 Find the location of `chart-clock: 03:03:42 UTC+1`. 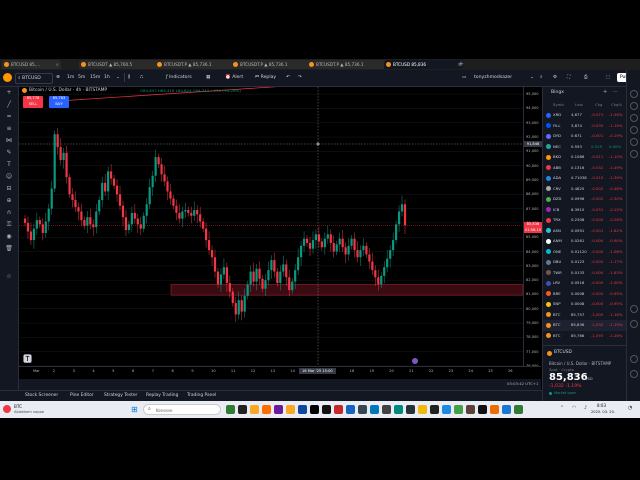

chart-clock: 03:03:42 UTC+1 is located at coordinates (522, 383).